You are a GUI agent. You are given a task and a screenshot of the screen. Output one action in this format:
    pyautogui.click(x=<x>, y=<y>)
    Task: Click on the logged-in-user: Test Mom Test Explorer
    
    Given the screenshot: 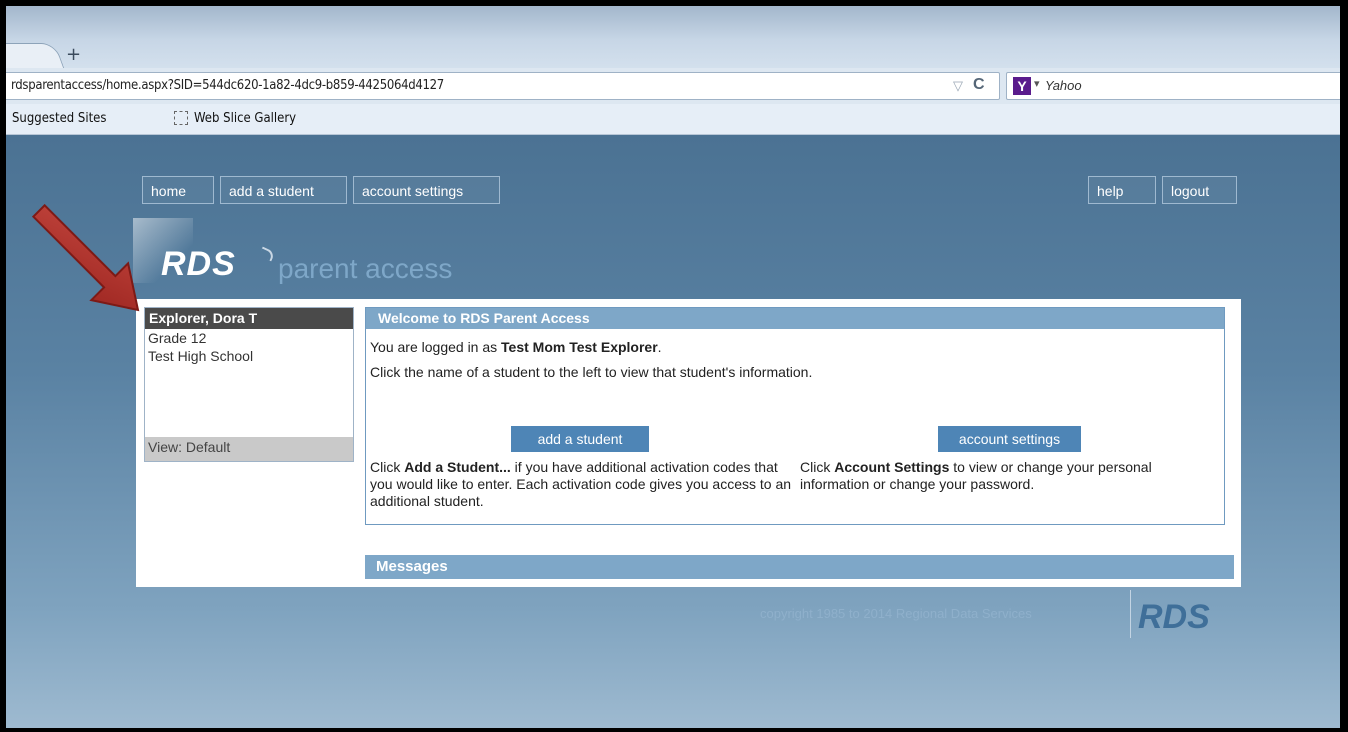 What is the action you would take?
    pyautogui.click(x=579, y=347)
    